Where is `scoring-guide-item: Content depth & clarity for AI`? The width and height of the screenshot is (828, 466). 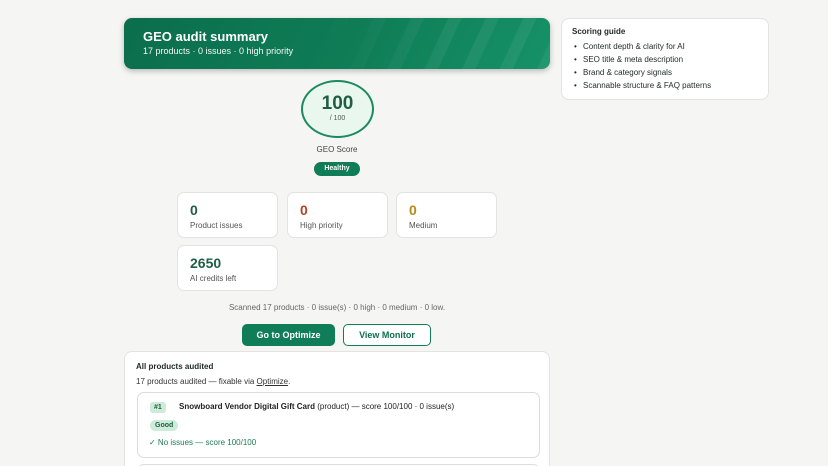 scoring-guide-item: Content depth & clarity for AI is located at coordinates (665, 46).